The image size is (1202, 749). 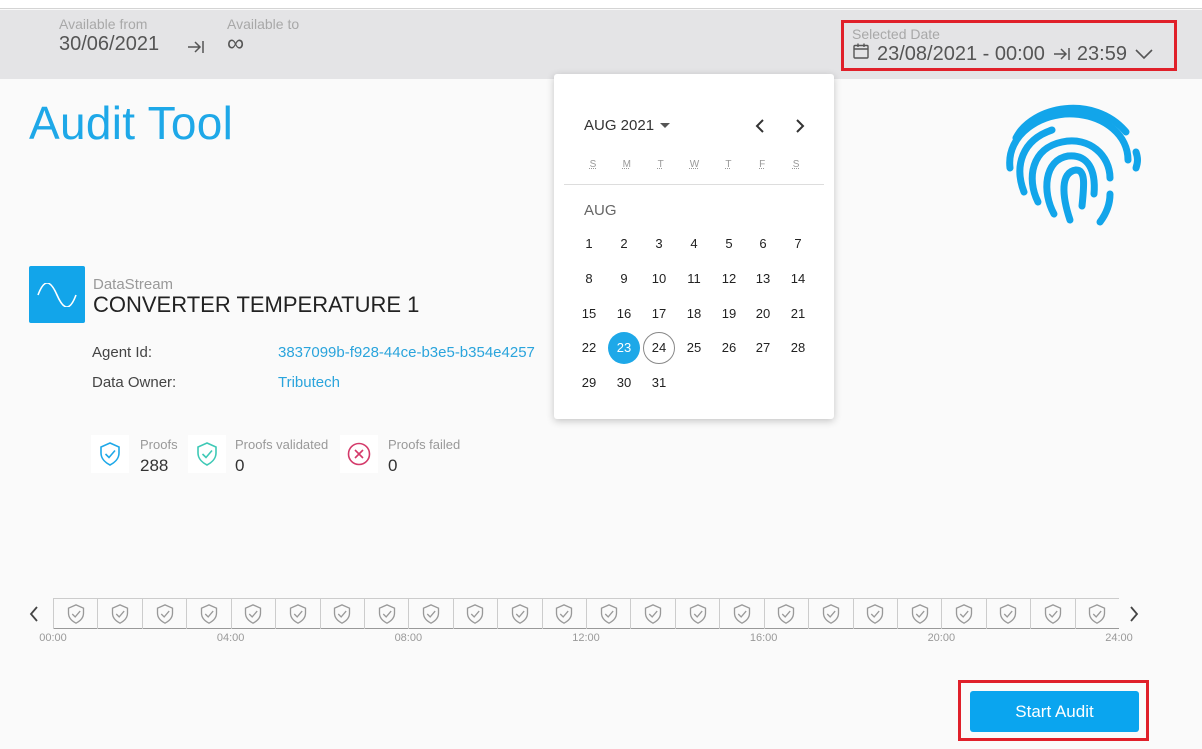 What do you see at coordinates (763, 244) in the screenshot?
I see `calendar-day: 6` at bounding box center [763, 244].